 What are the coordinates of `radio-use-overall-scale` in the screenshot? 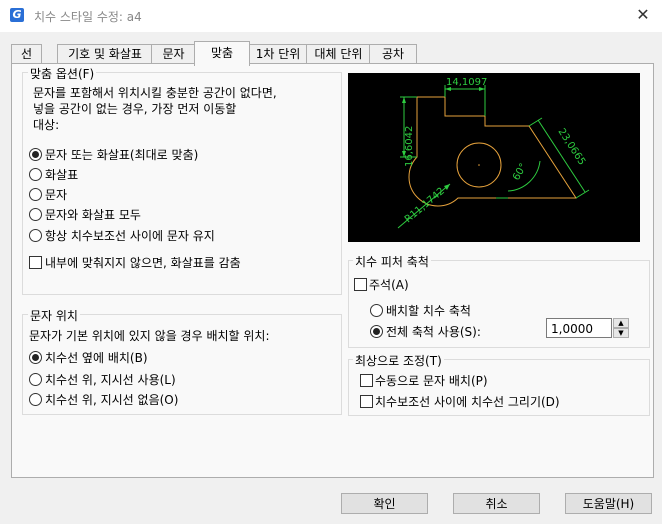 It's located at (376, 331).